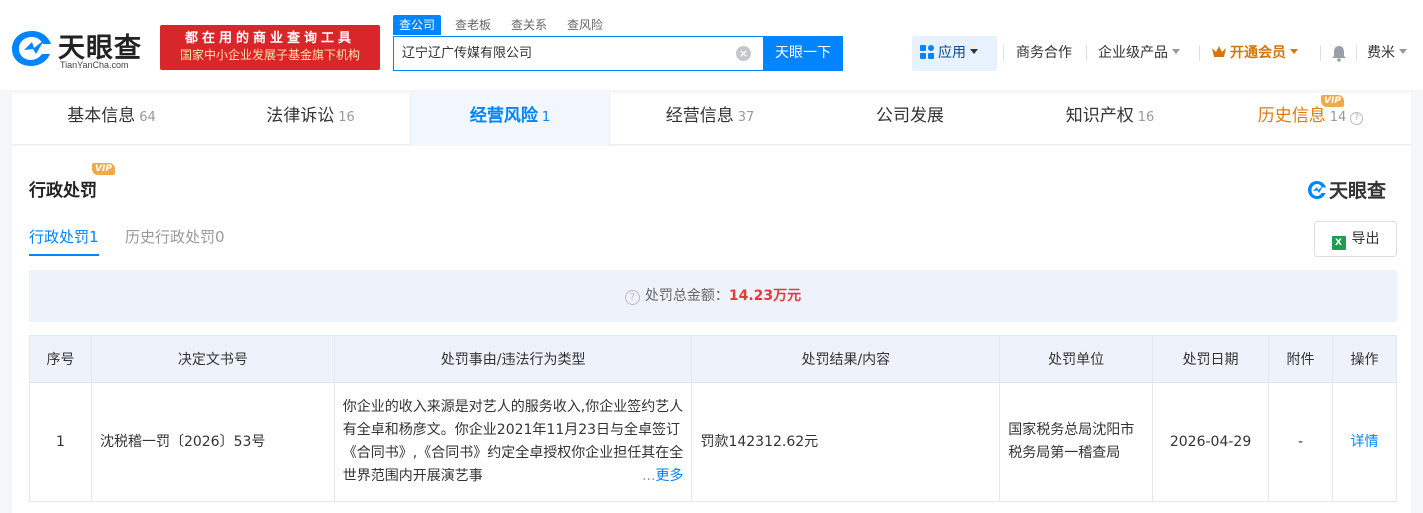  I want to click on tab-legal: 法律诉讼 16, so click(310, 119).